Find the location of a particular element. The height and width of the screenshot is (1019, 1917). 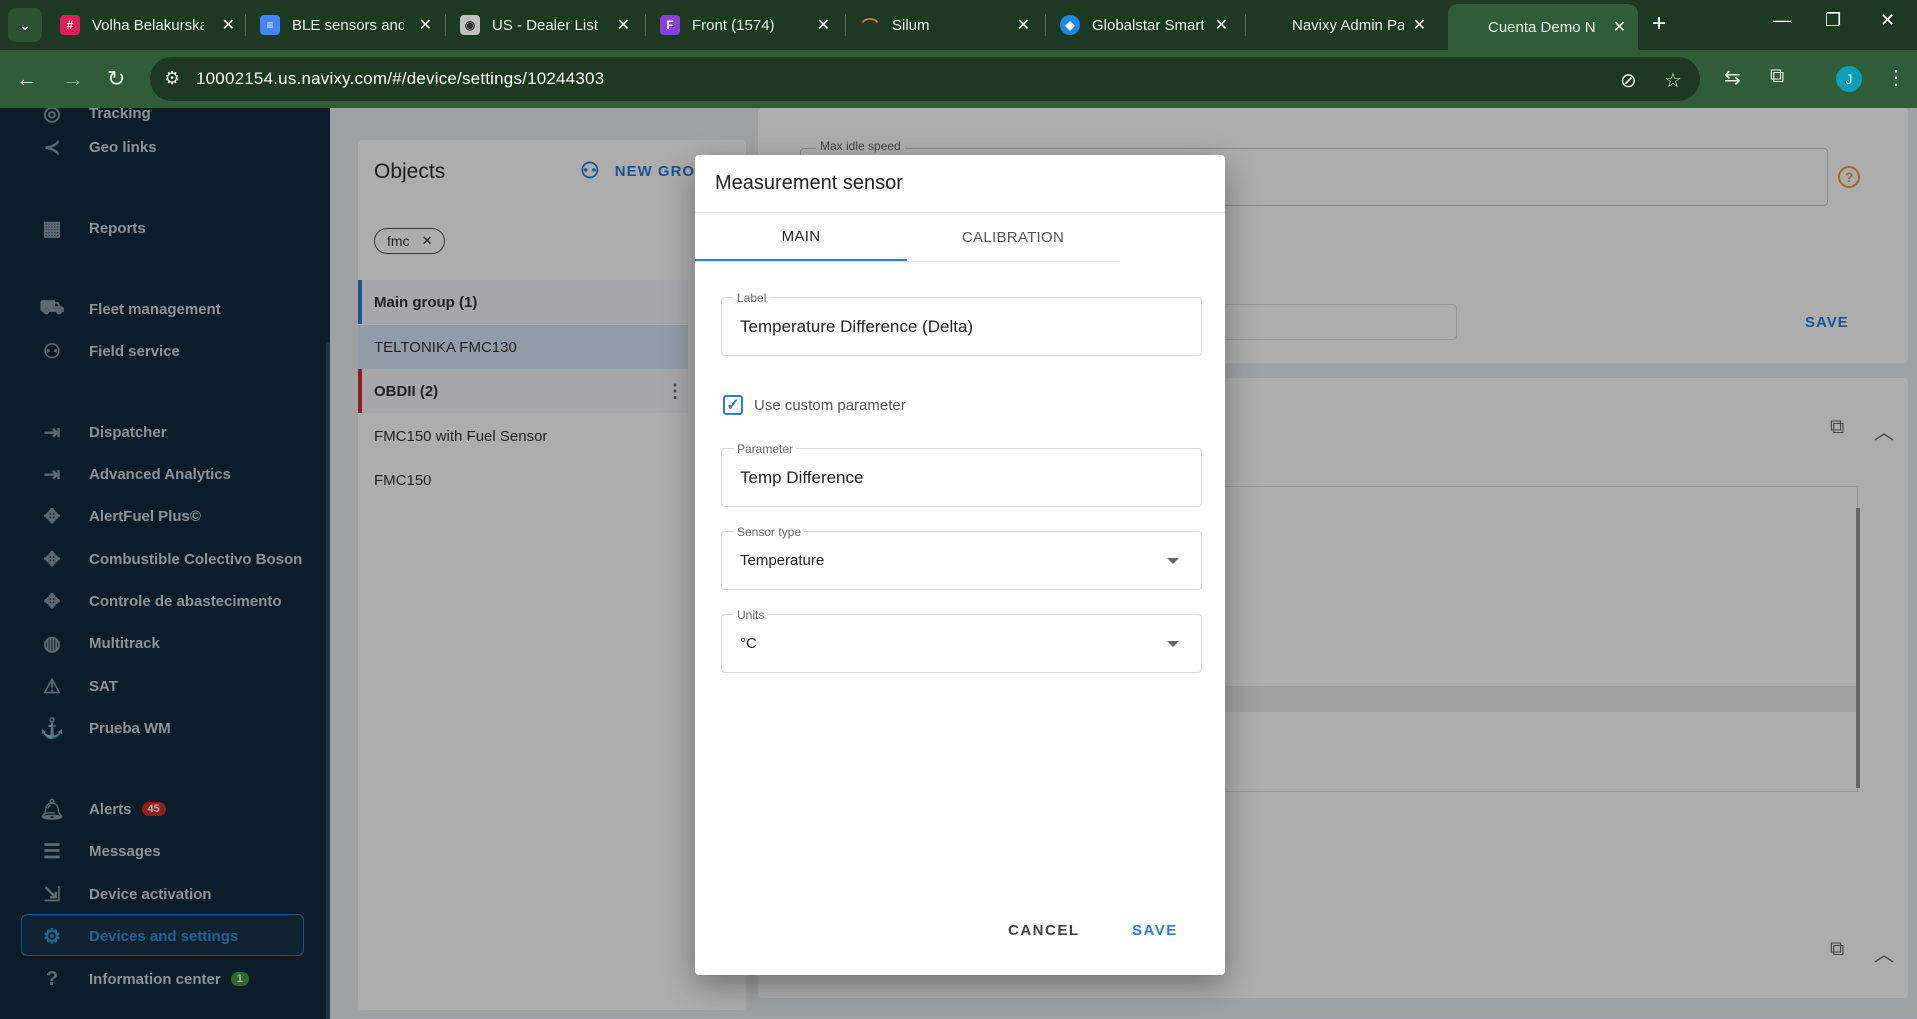

tab-title: Silum is located at coordinates (911, 25).